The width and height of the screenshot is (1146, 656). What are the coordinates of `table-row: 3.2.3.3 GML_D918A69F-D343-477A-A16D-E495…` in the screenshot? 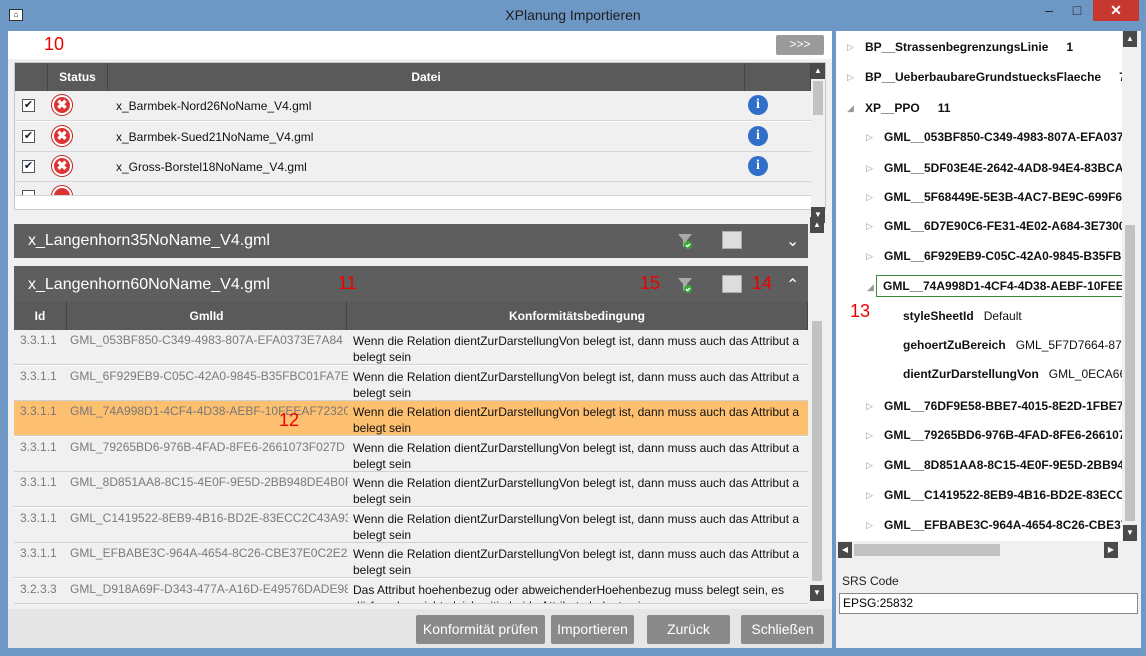 It's located at (411, 591).